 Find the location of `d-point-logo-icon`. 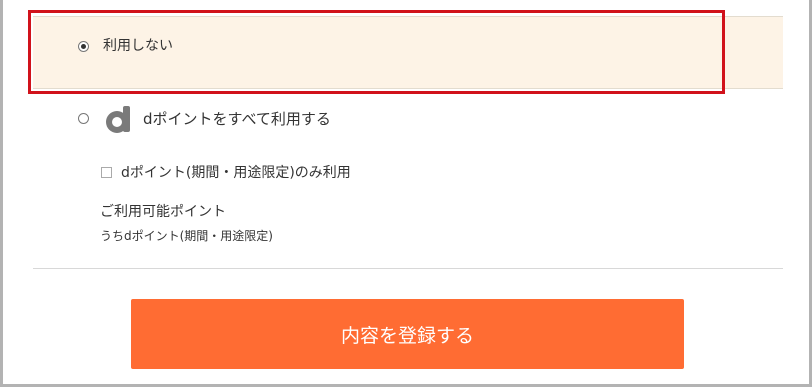

d-point-logo-icon is located at coordinates (118, 119).